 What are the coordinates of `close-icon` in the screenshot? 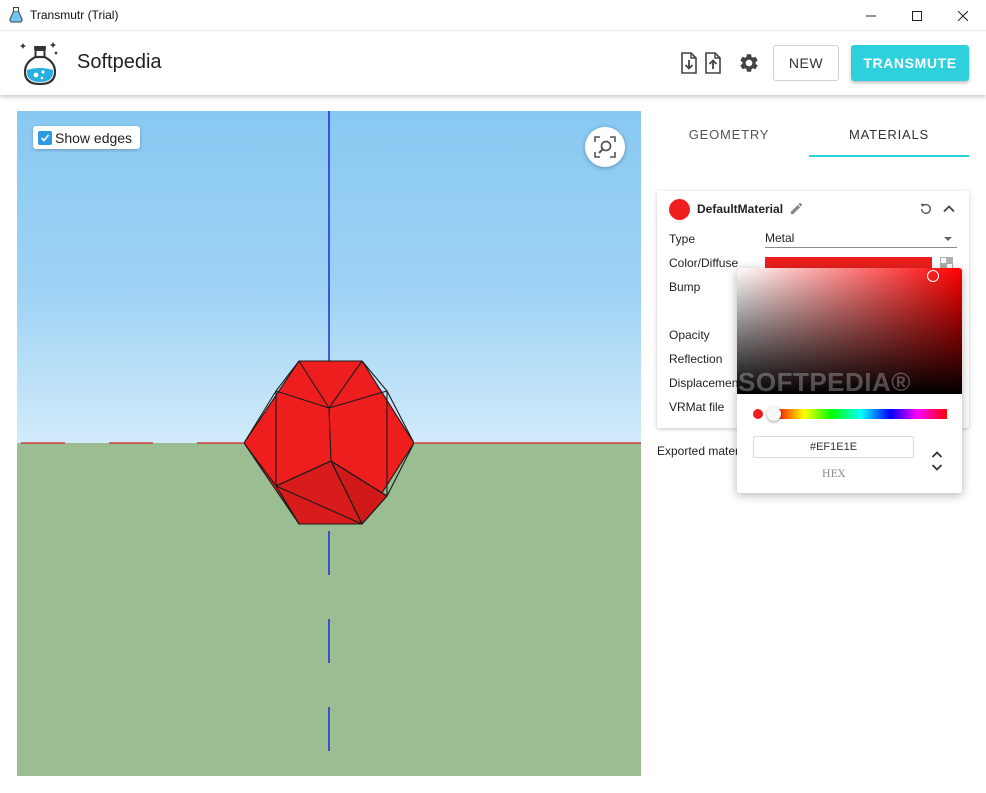 It's located at (963, 15).